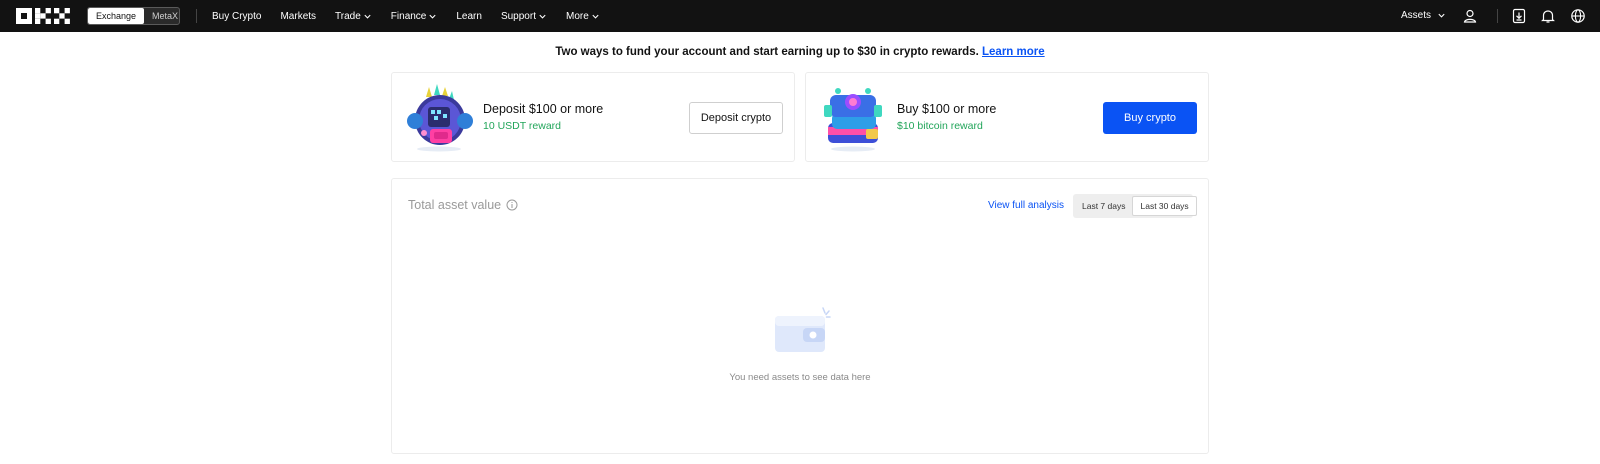 This screenshot has height=464, width=1600. I want to click on nav-trade: Trade, so click(353, 16).